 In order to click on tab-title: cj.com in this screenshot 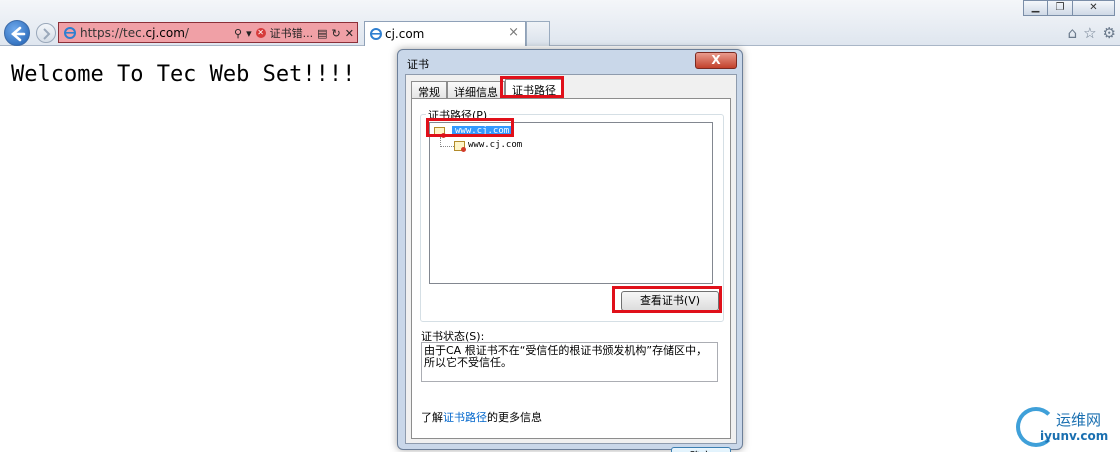, I will do `click(405, 34)`.